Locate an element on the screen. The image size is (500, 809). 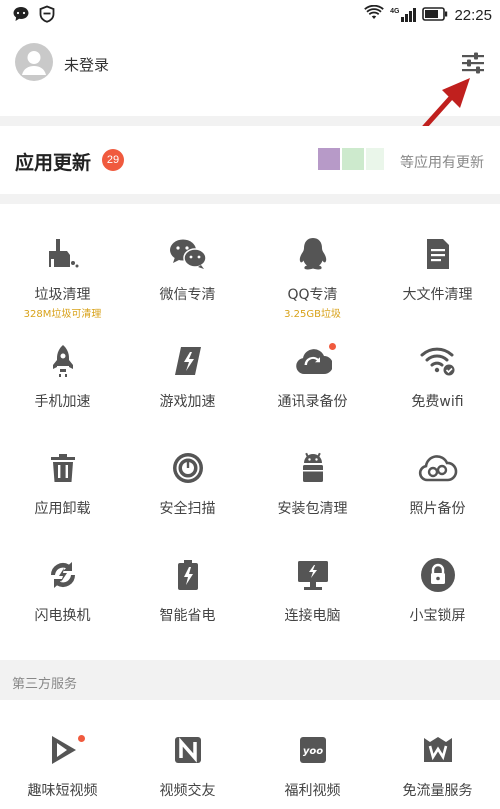
update-count-badge: 29 is located at coordinates (113, 160).